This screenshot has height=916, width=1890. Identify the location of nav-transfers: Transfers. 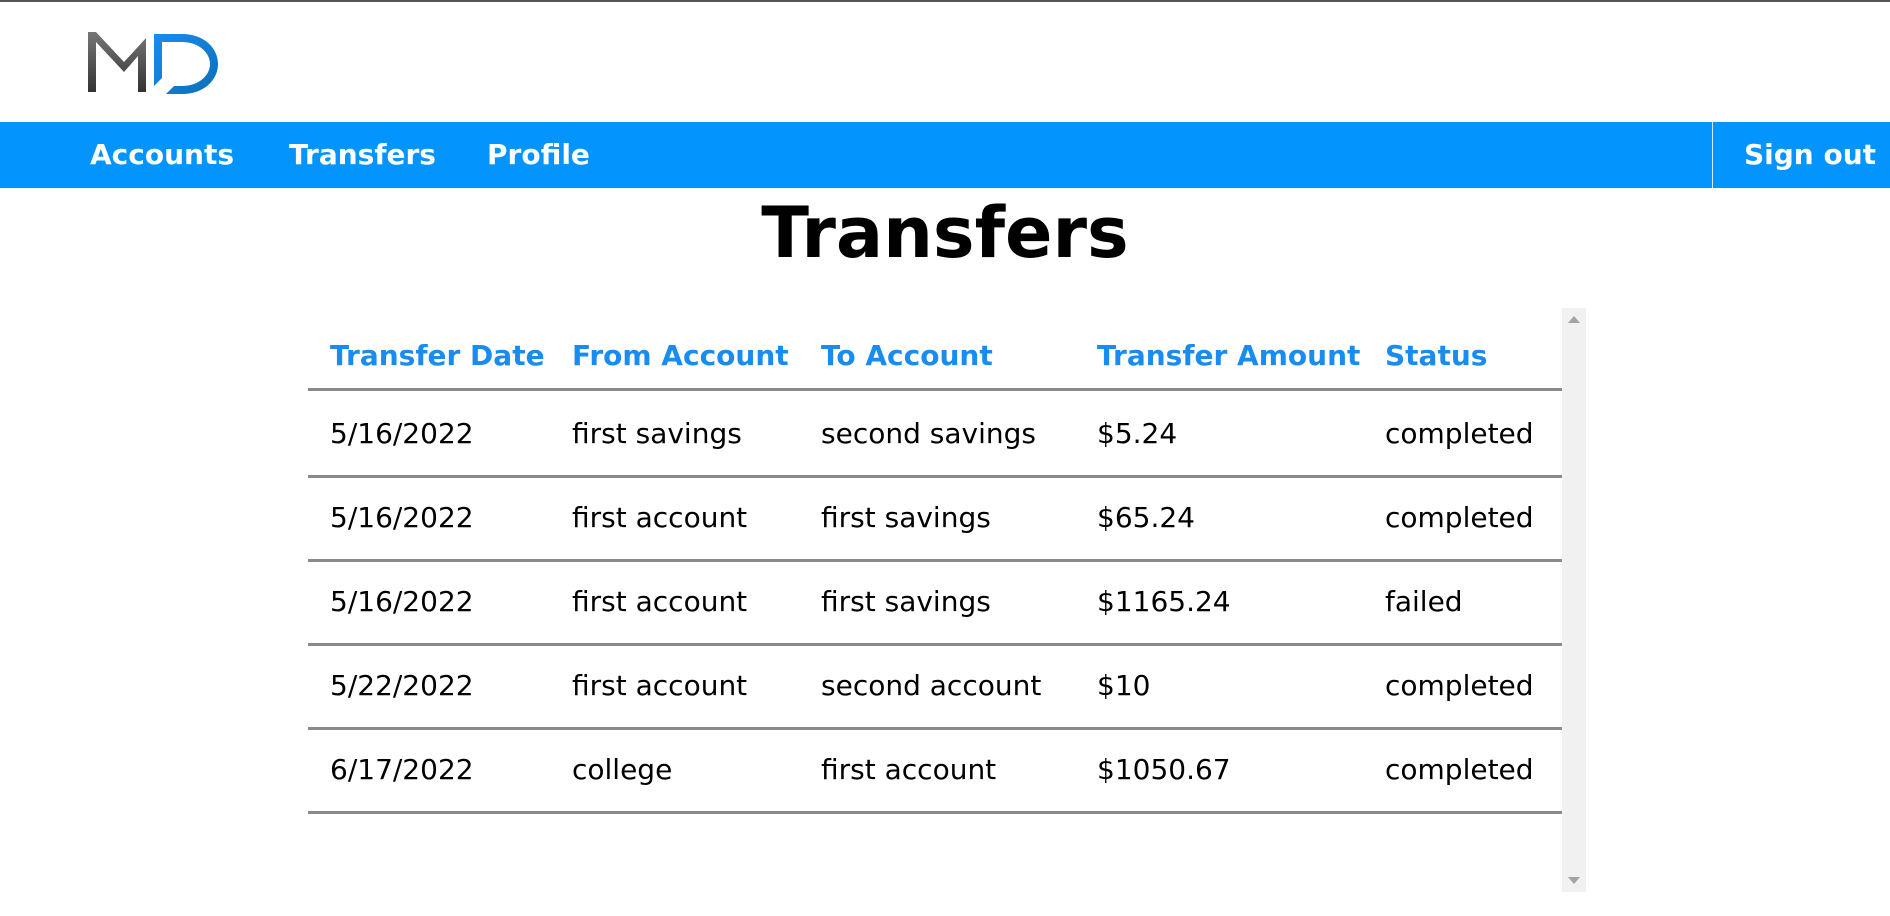
(362, 155).